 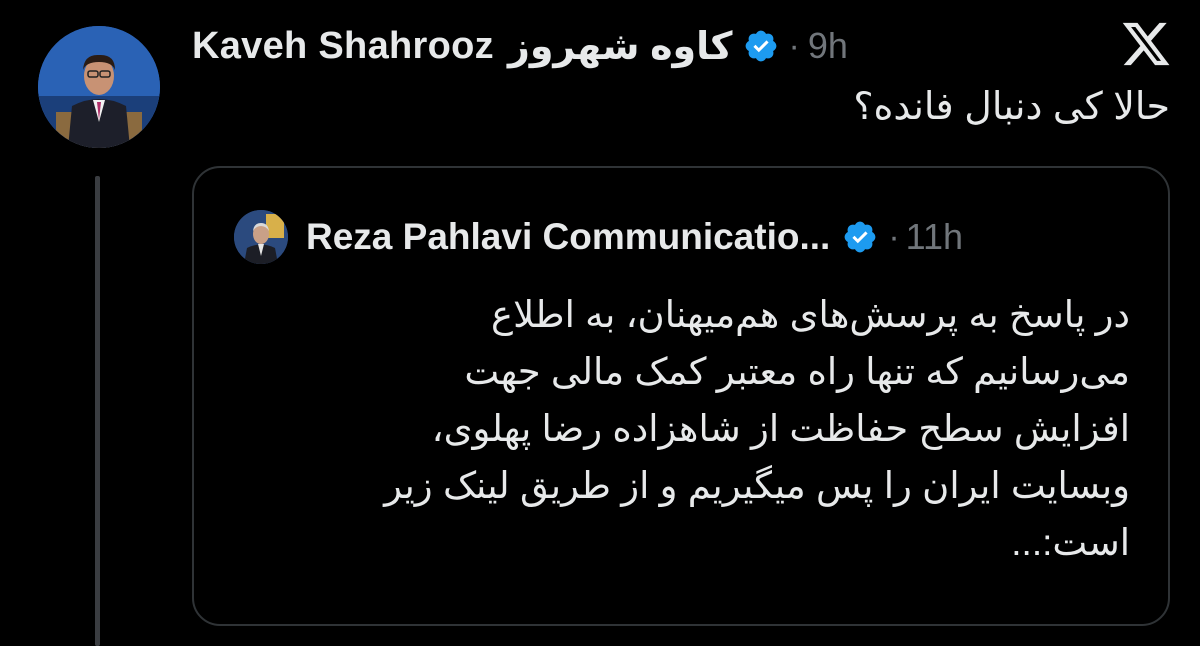 I want to click on author-avatar, so click(x=99, y=87).